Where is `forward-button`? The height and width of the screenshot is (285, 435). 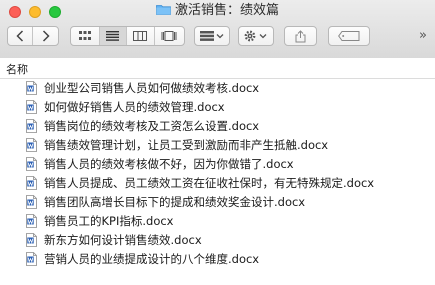 forward-button is located at coordinates (45, 36).